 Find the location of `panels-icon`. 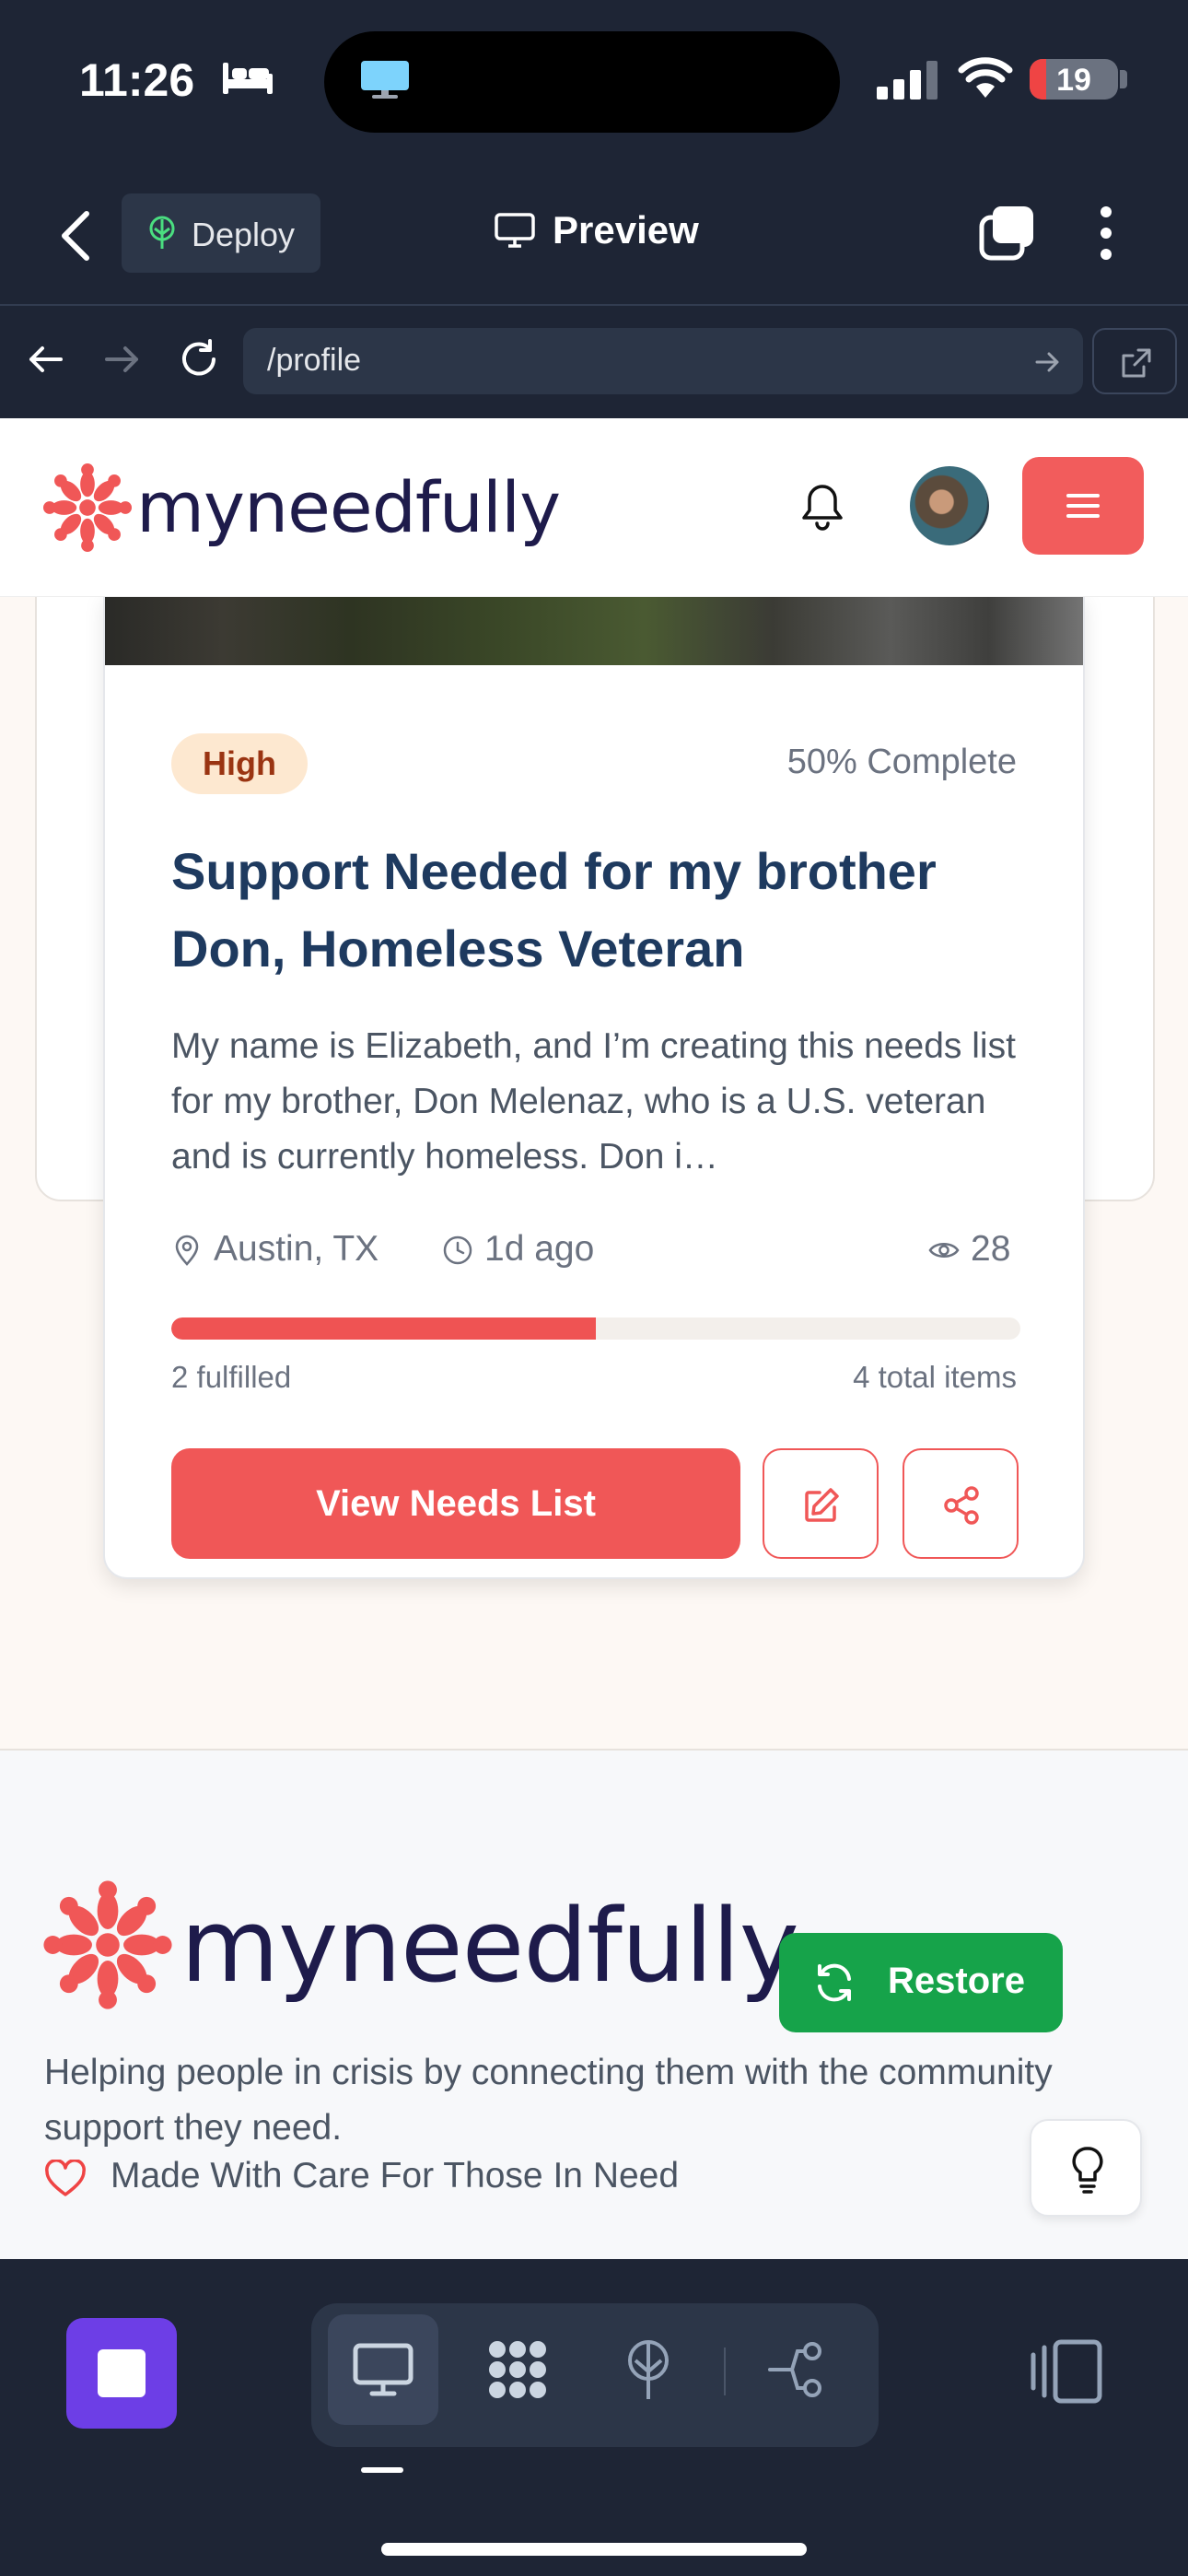

panels-icon is located at coordinates (1066, 2371).